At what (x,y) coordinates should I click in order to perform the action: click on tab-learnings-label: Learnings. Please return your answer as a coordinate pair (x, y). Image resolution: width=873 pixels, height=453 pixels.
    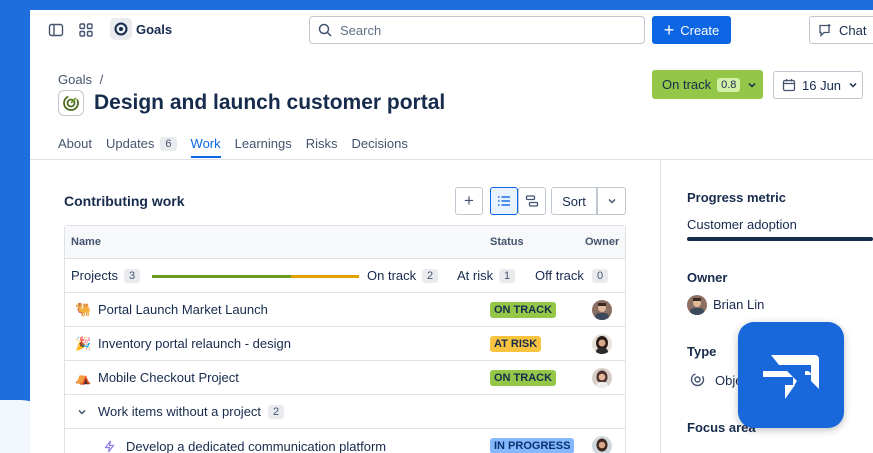
    Looking at the image, I should click on (263, 143).